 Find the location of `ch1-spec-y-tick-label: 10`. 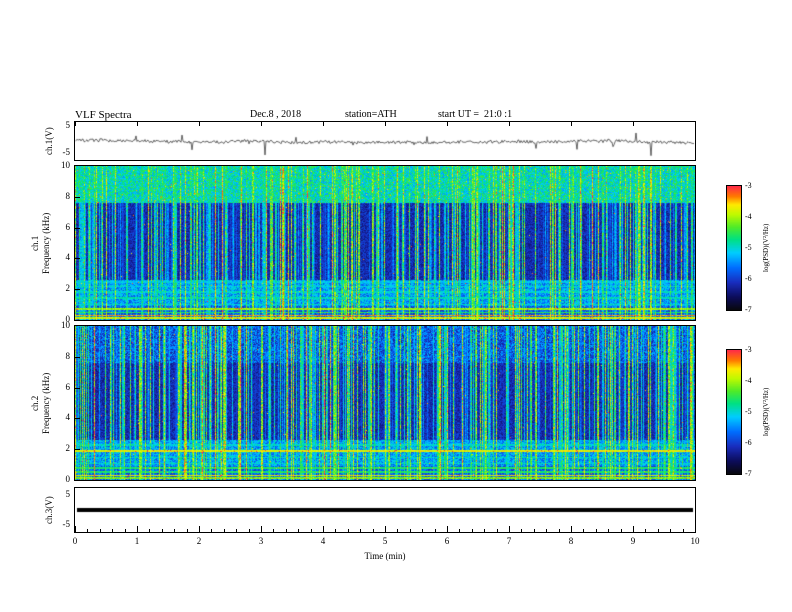

ch1-spec-y-tick-label: 10 is located at coordinates (65, 165).